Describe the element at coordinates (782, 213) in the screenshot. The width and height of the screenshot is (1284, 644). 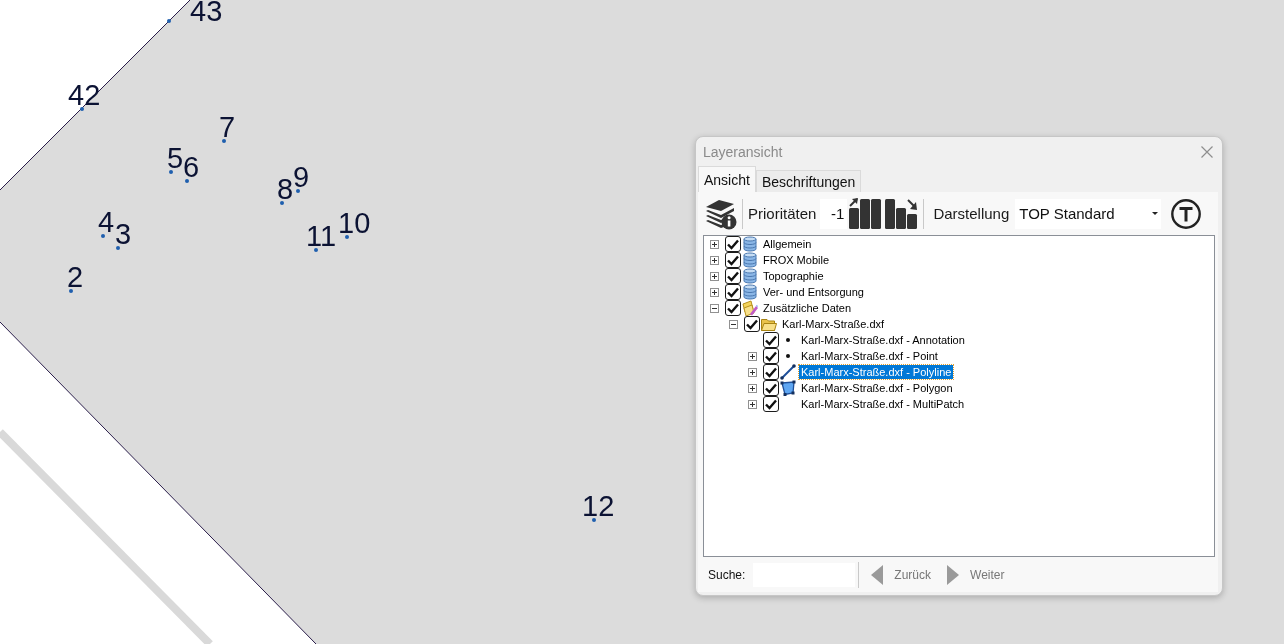
I see `priority-label: Prioritäten` at that location.